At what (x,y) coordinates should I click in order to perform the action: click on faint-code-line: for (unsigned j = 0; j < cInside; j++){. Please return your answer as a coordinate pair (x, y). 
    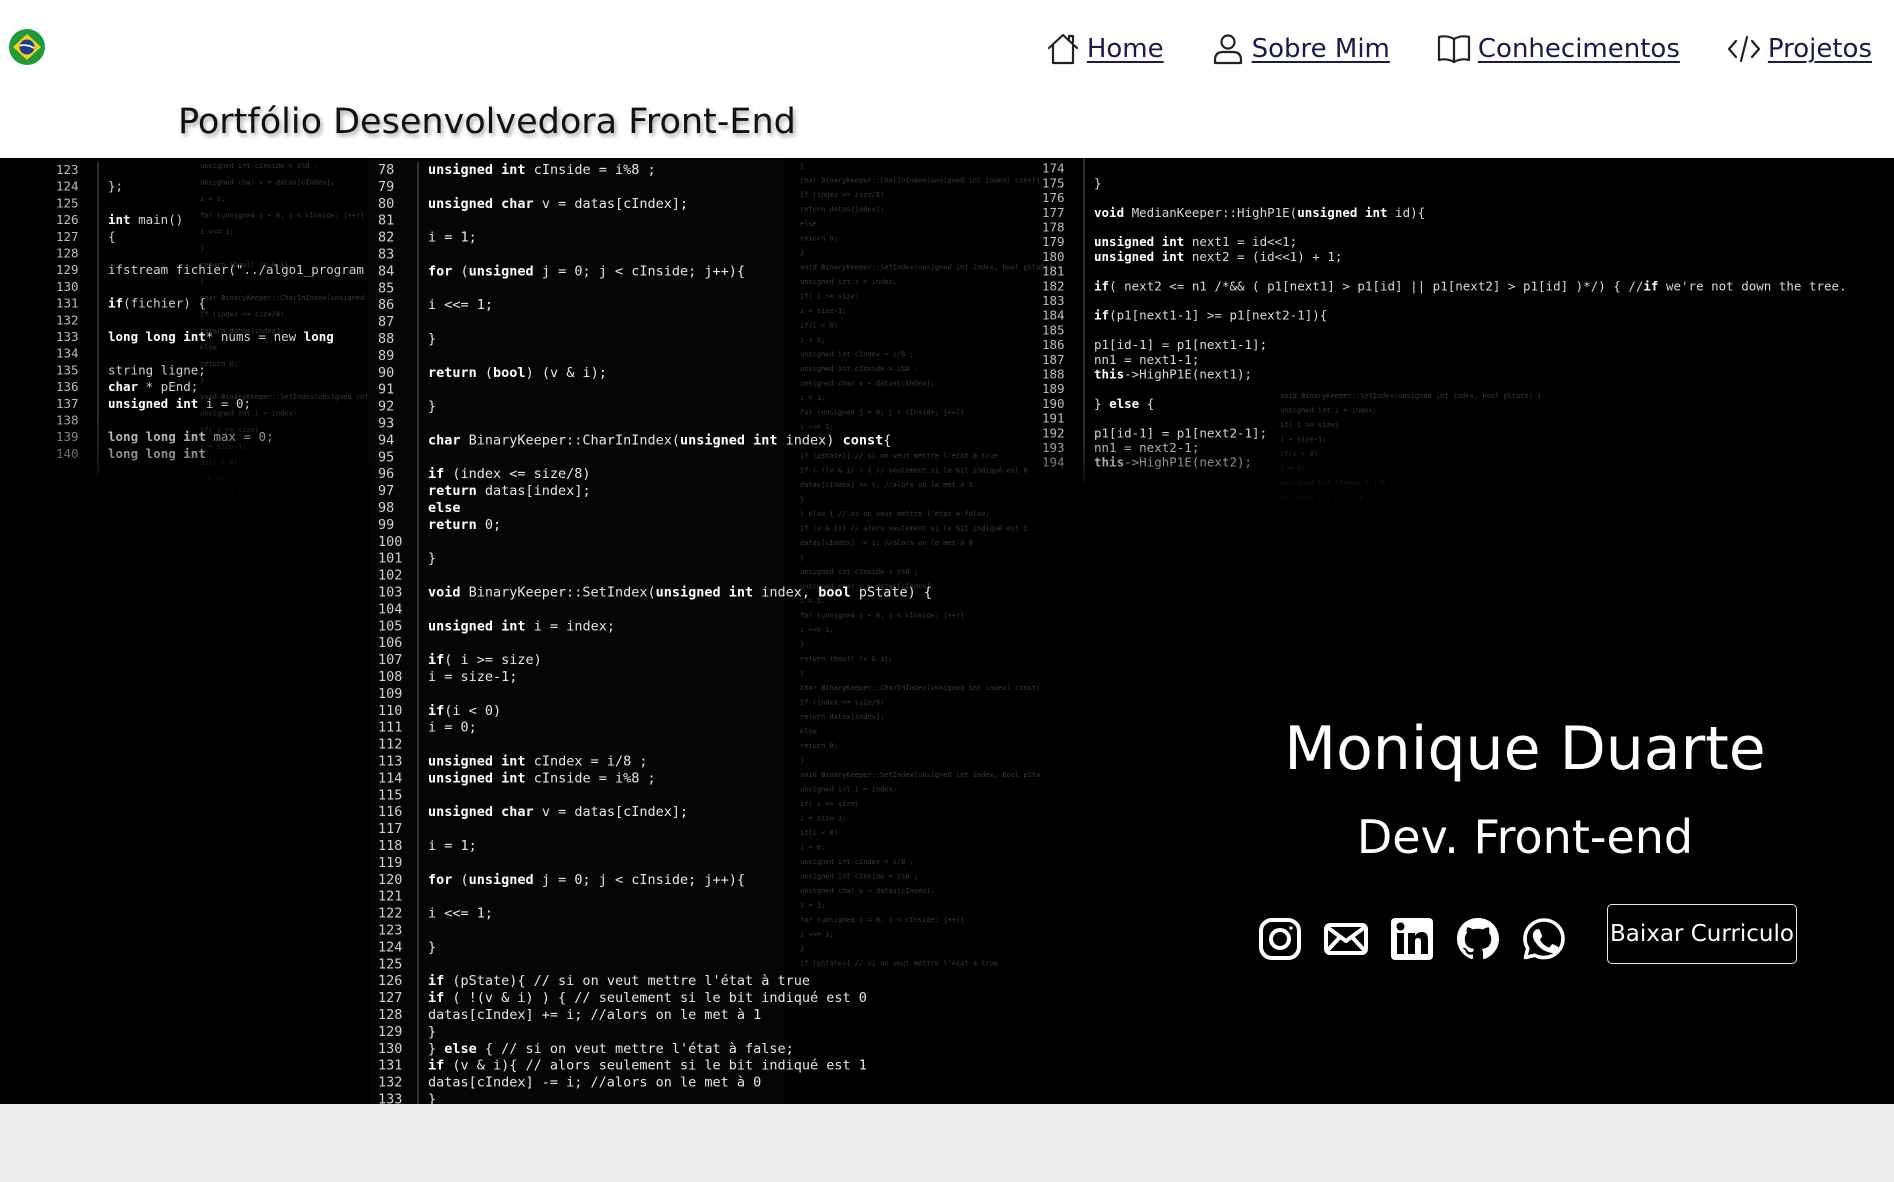
    Looking at the image, I should click on (882, 413).